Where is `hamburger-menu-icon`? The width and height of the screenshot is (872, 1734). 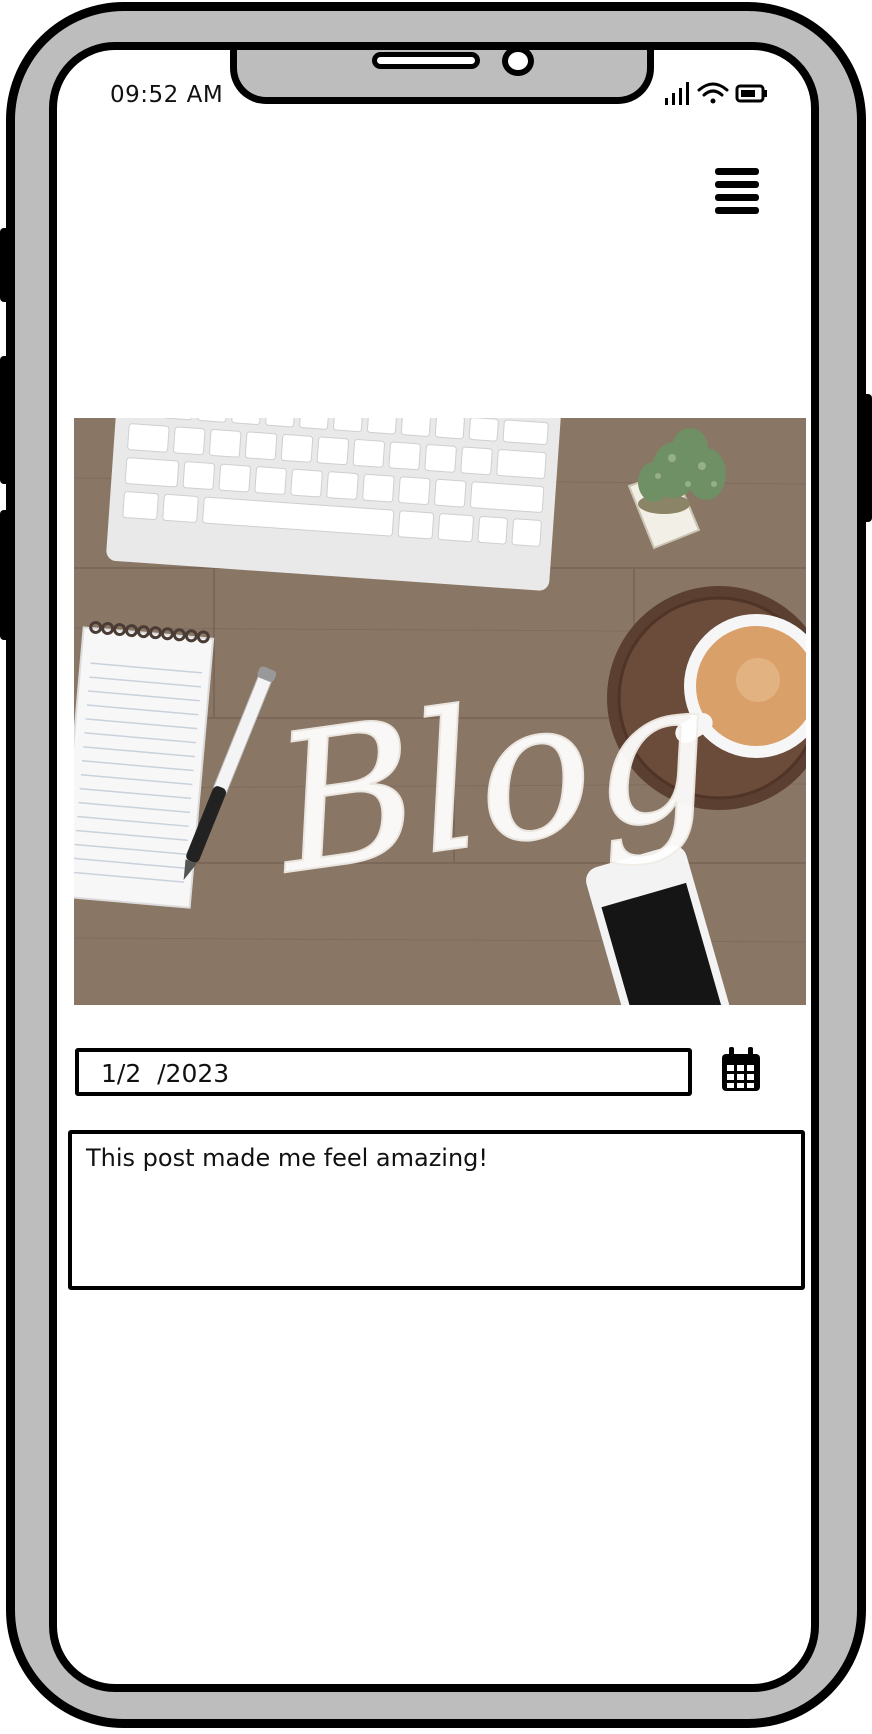 hamburger-menu-icon is located at coordinates (737, 191).